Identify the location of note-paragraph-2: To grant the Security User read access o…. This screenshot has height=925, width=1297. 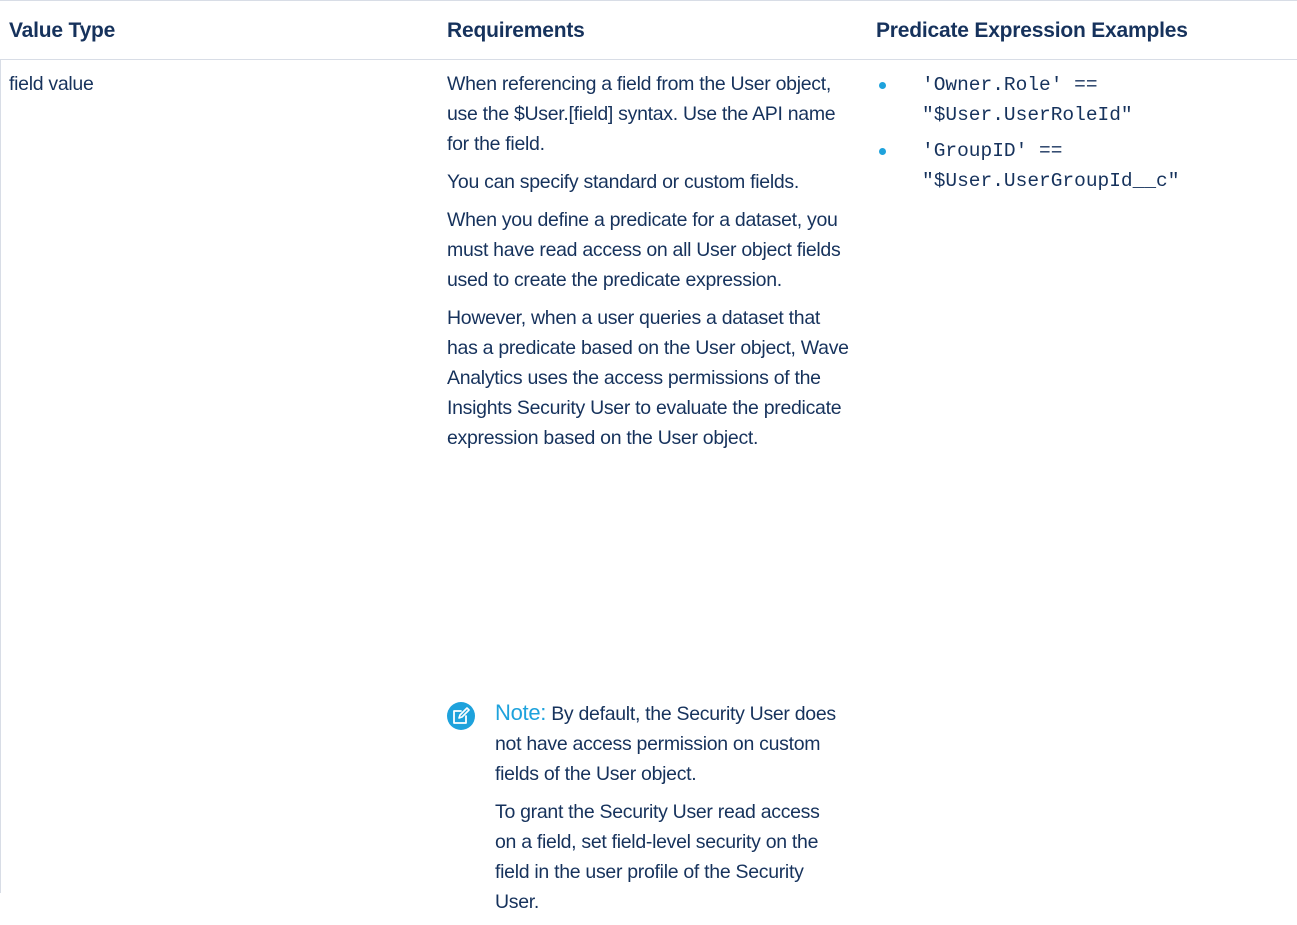
(657, 857).